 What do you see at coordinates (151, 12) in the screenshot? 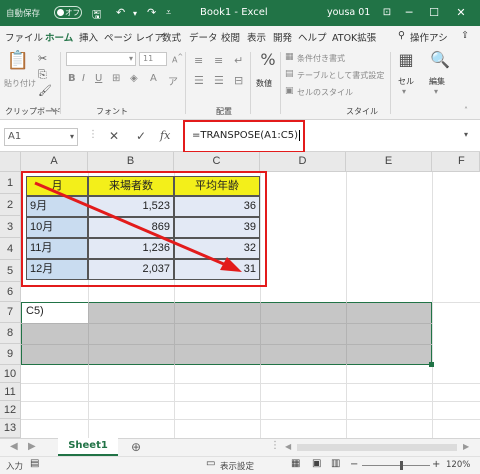
I see `redo-icon: ↷` at bounding box center [151, 12].